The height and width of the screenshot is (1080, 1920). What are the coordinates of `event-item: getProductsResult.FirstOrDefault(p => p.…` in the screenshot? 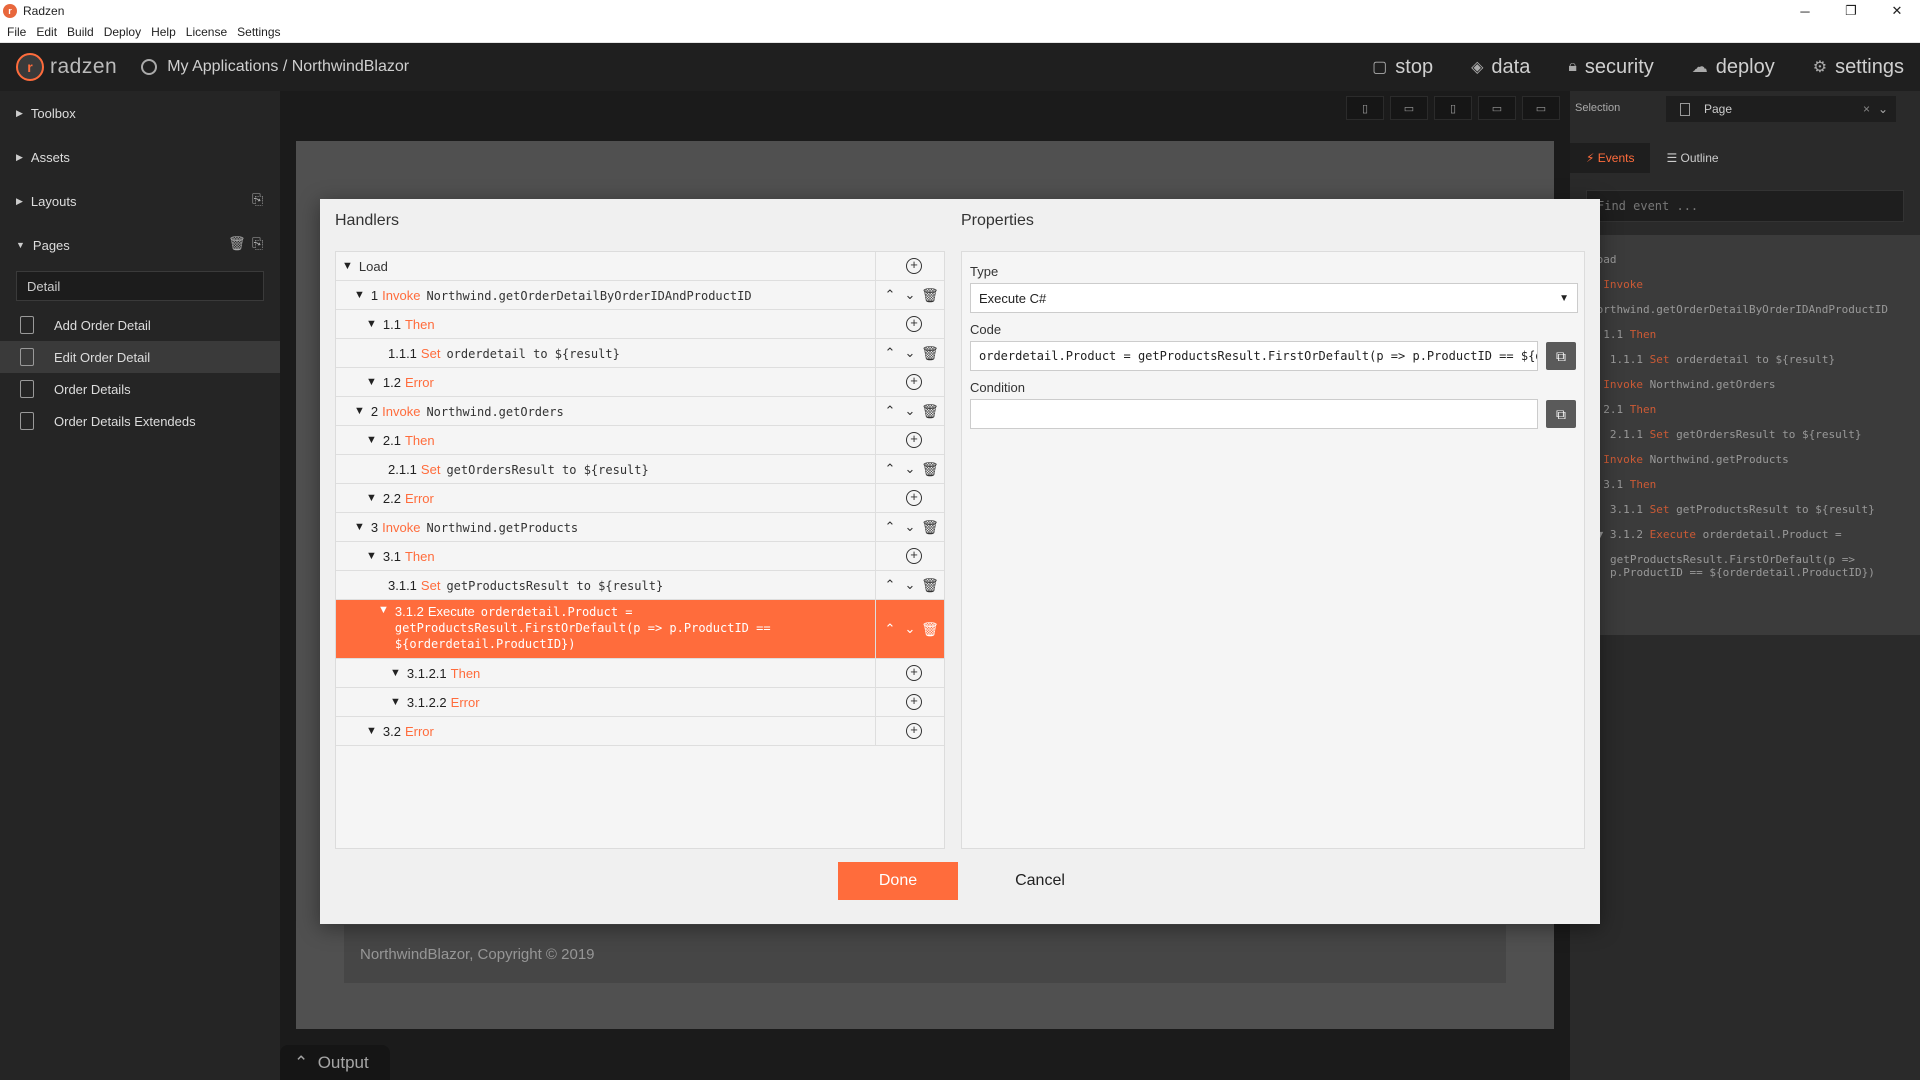 It's located at (1755, 566).